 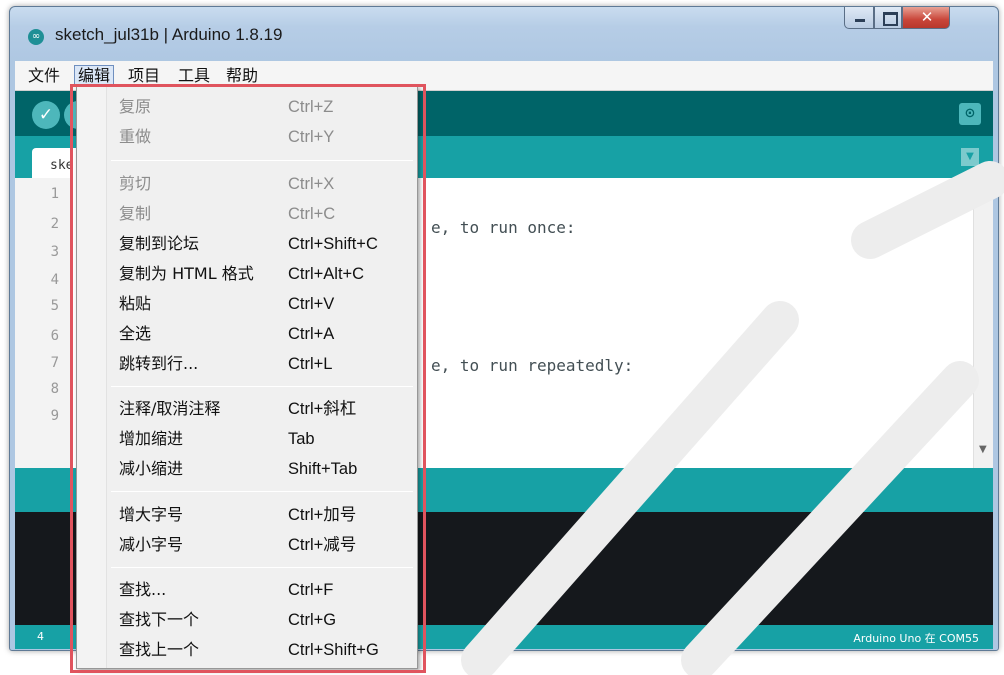 I want to click on line-number: 2, so click(x=54, y=224).